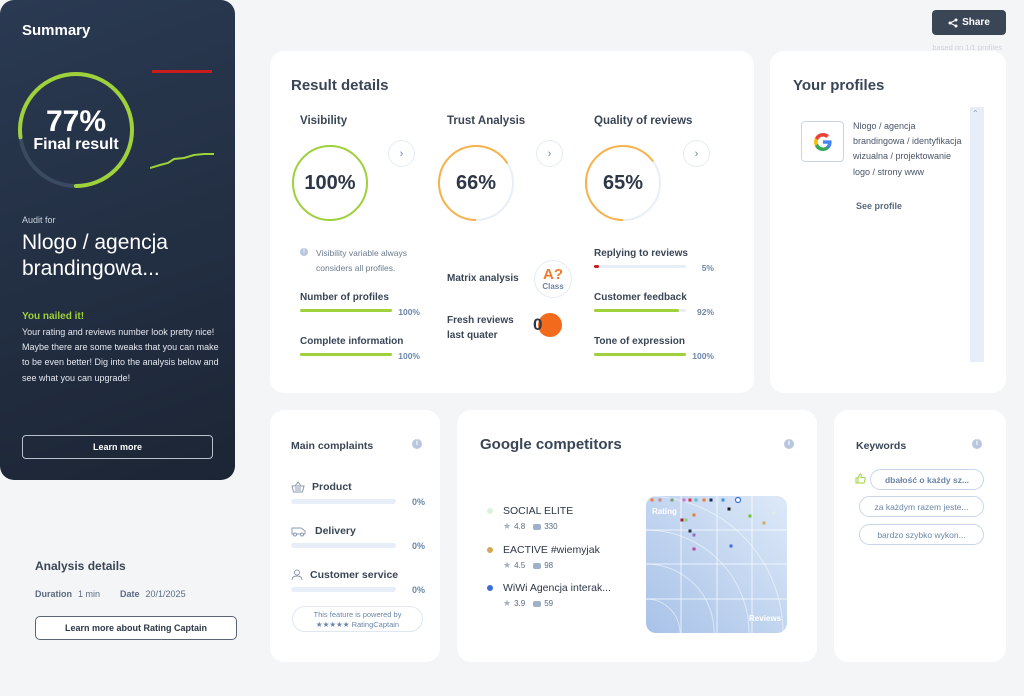  I want to click on trust-details-button: ›, so click(549, 153).